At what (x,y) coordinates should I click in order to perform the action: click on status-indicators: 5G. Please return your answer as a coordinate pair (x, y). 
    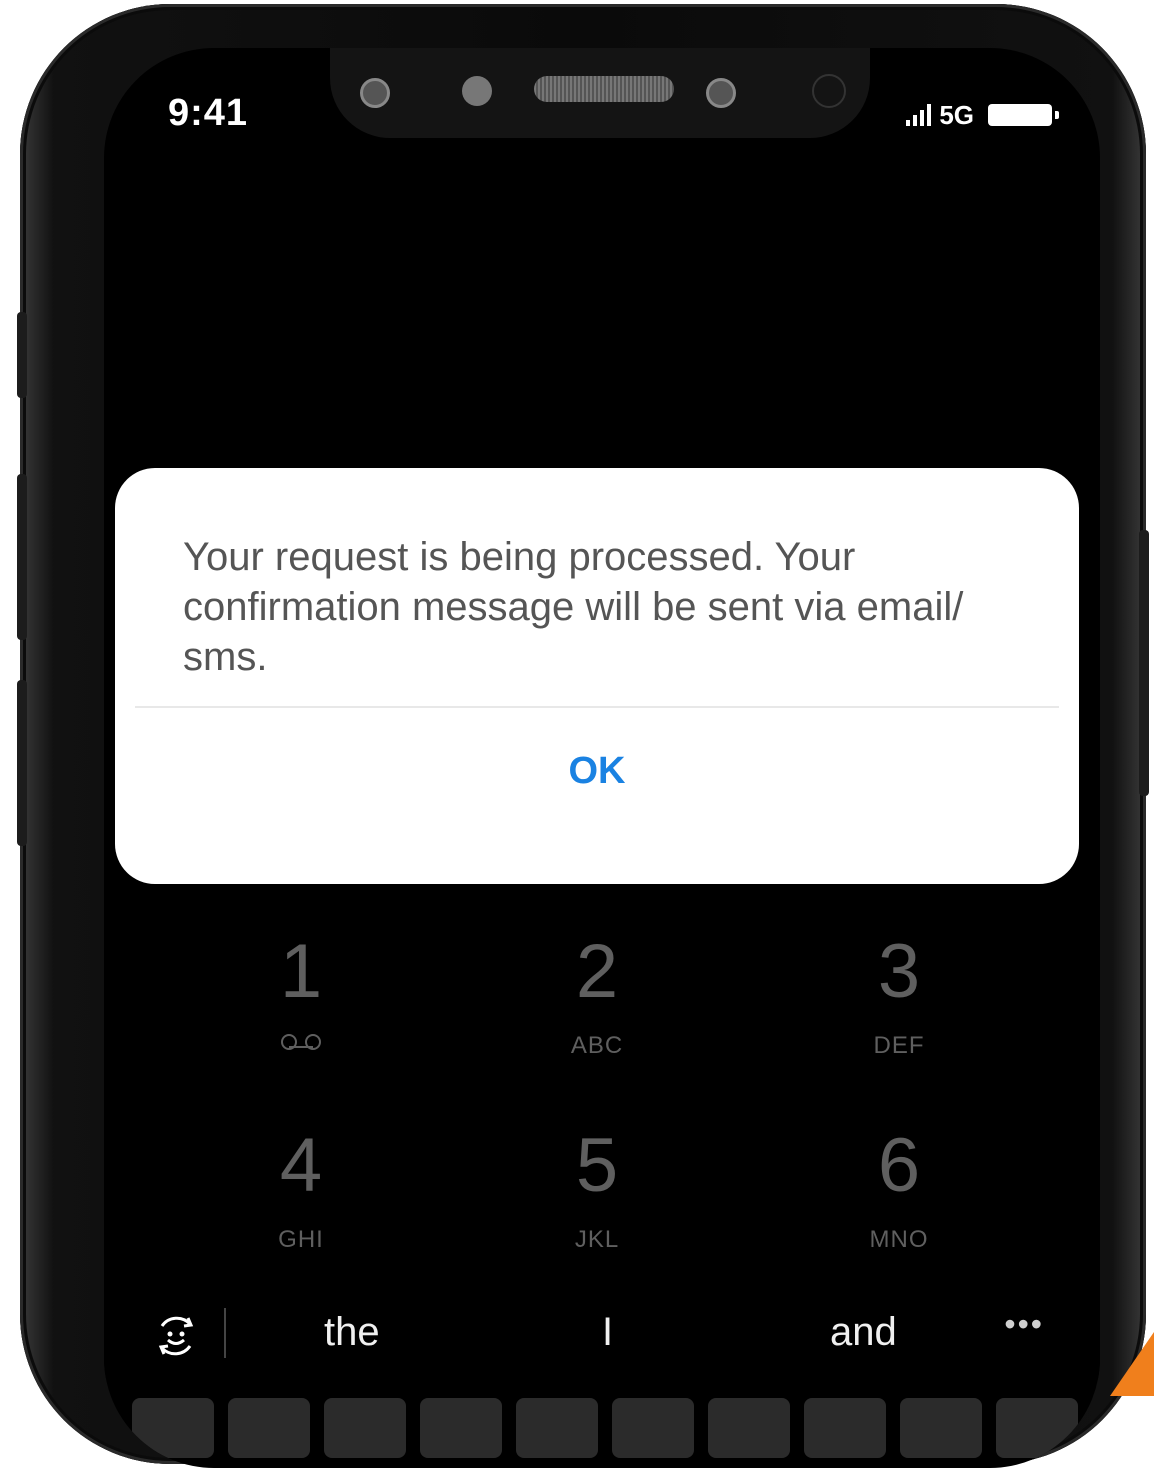
    Looking at the image, I should click on (982, 115).